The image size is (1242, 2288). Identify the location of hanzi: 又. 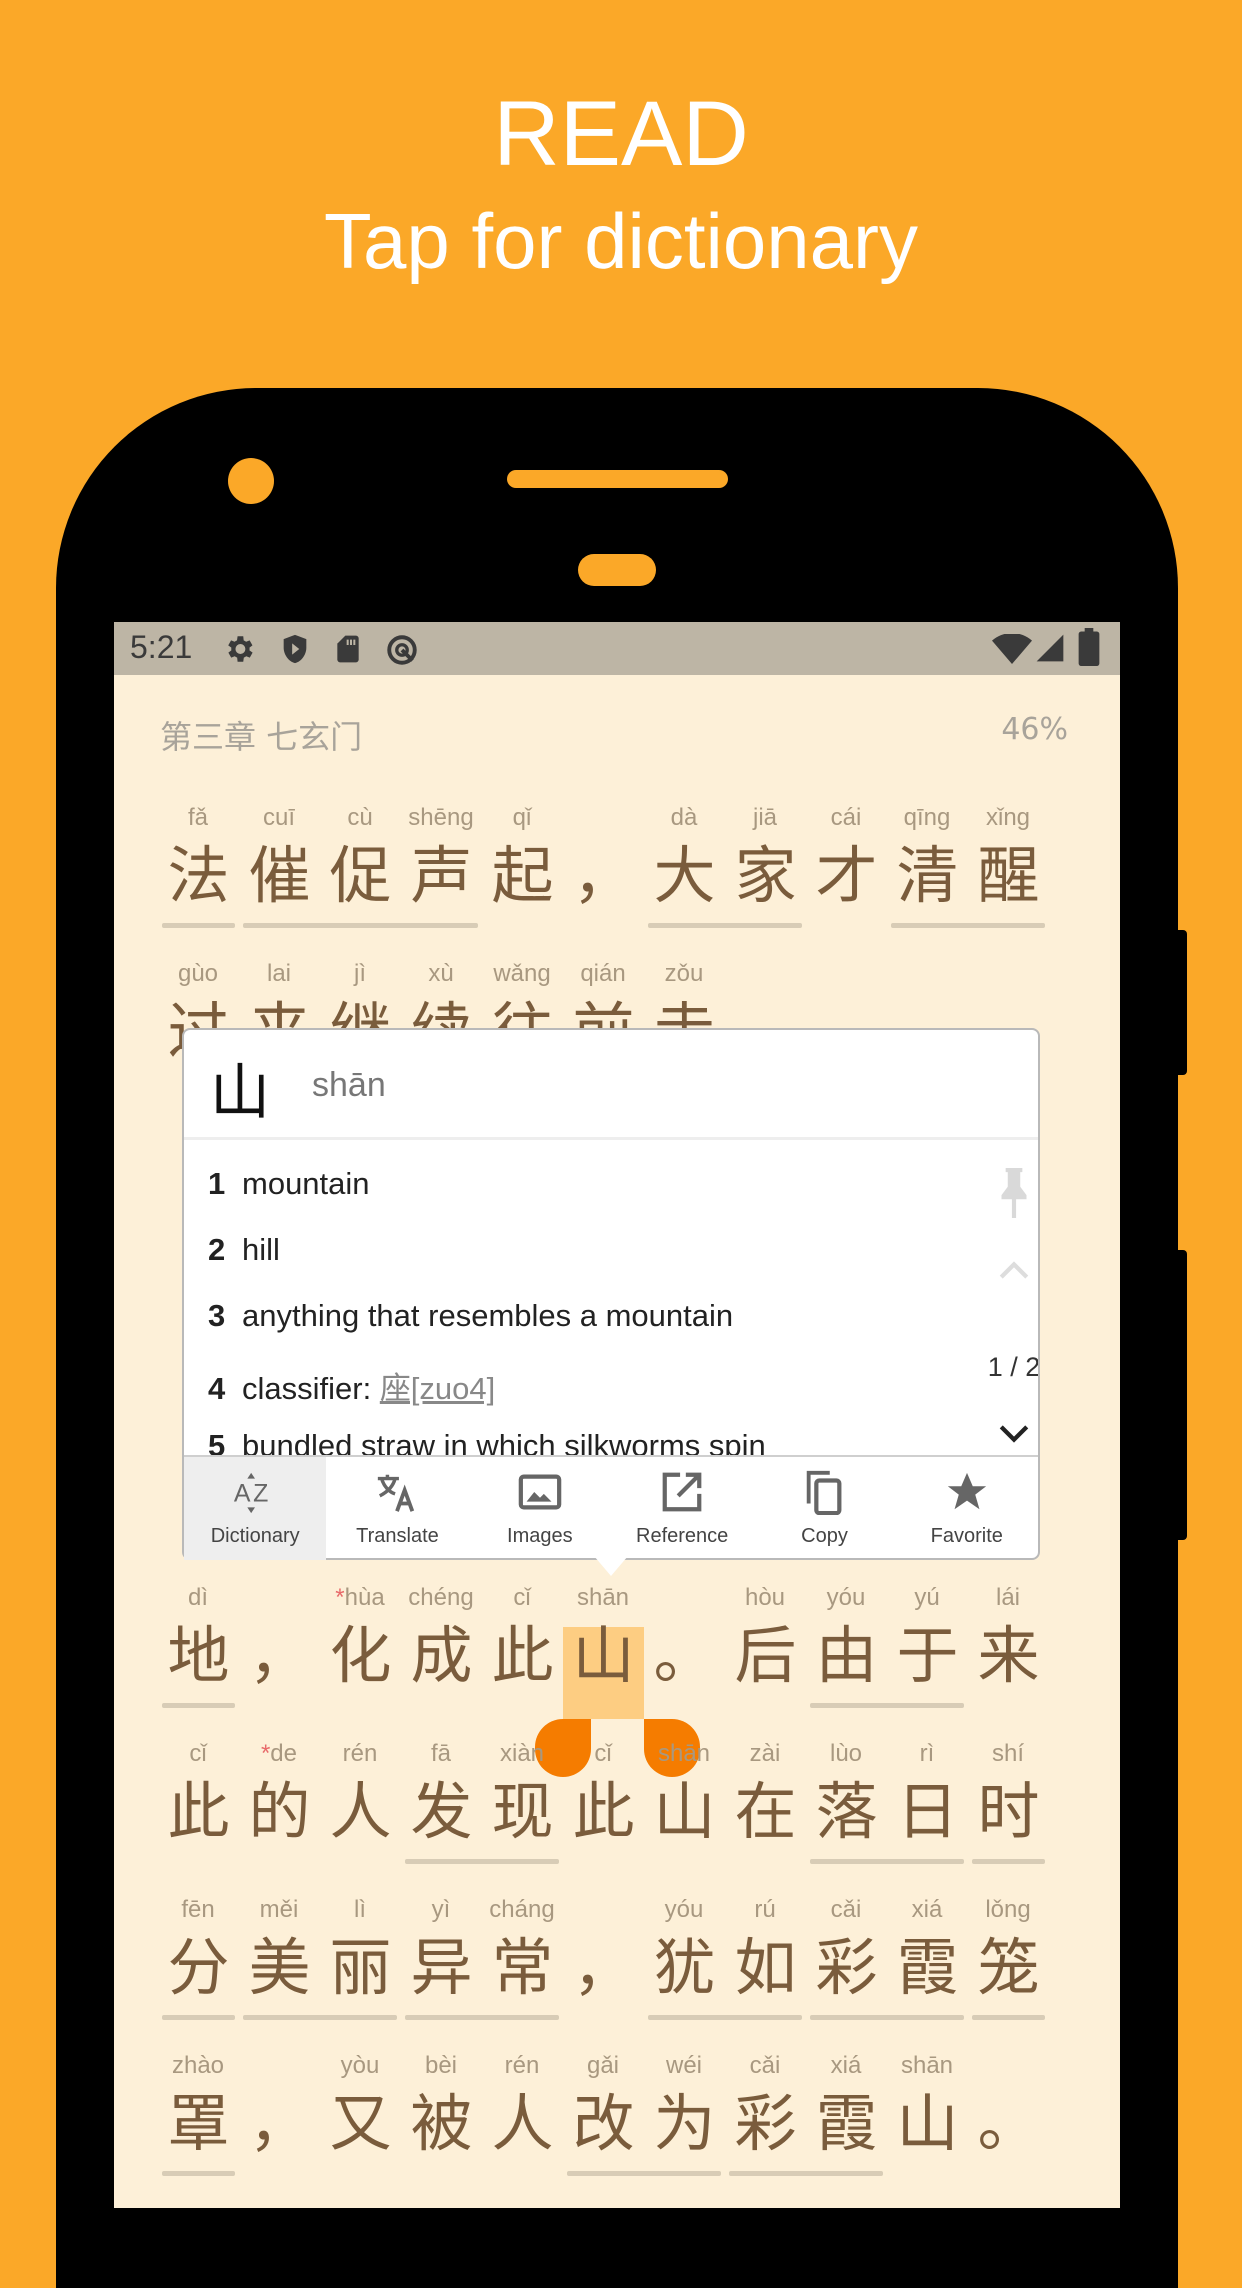
(360, 2123).